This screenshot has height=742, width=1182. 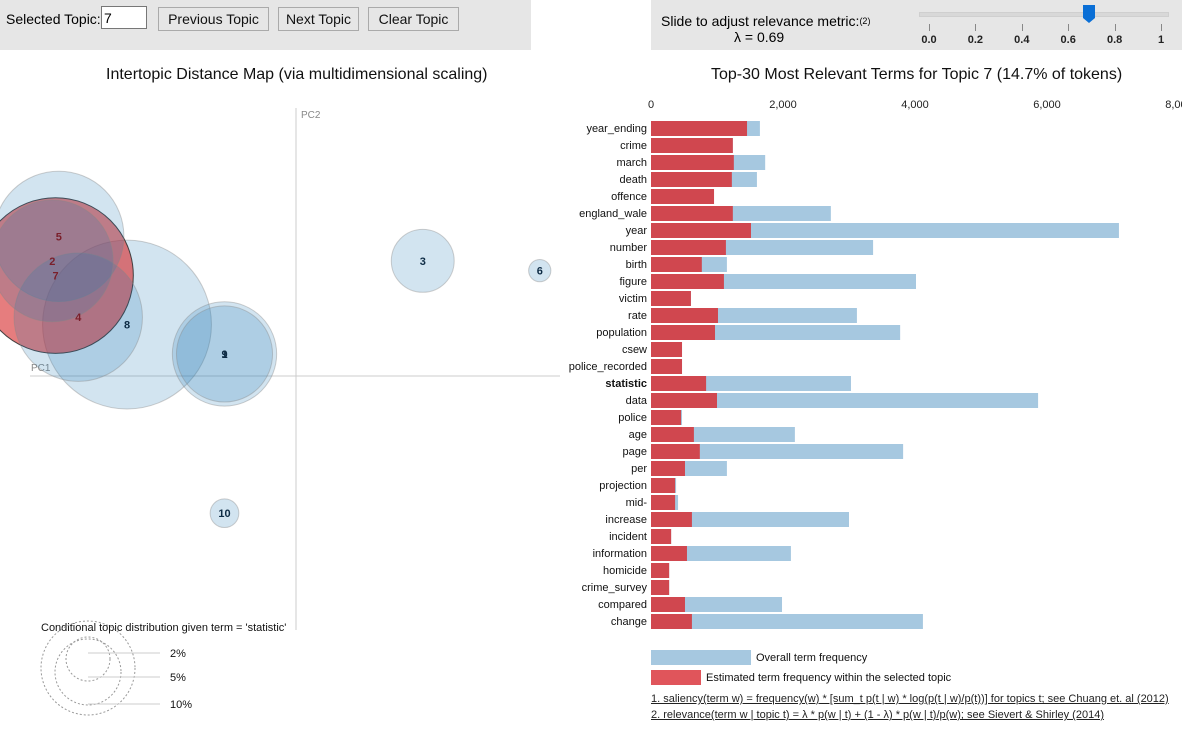 I want to click on term-label: age, so click(x=638, y=435).